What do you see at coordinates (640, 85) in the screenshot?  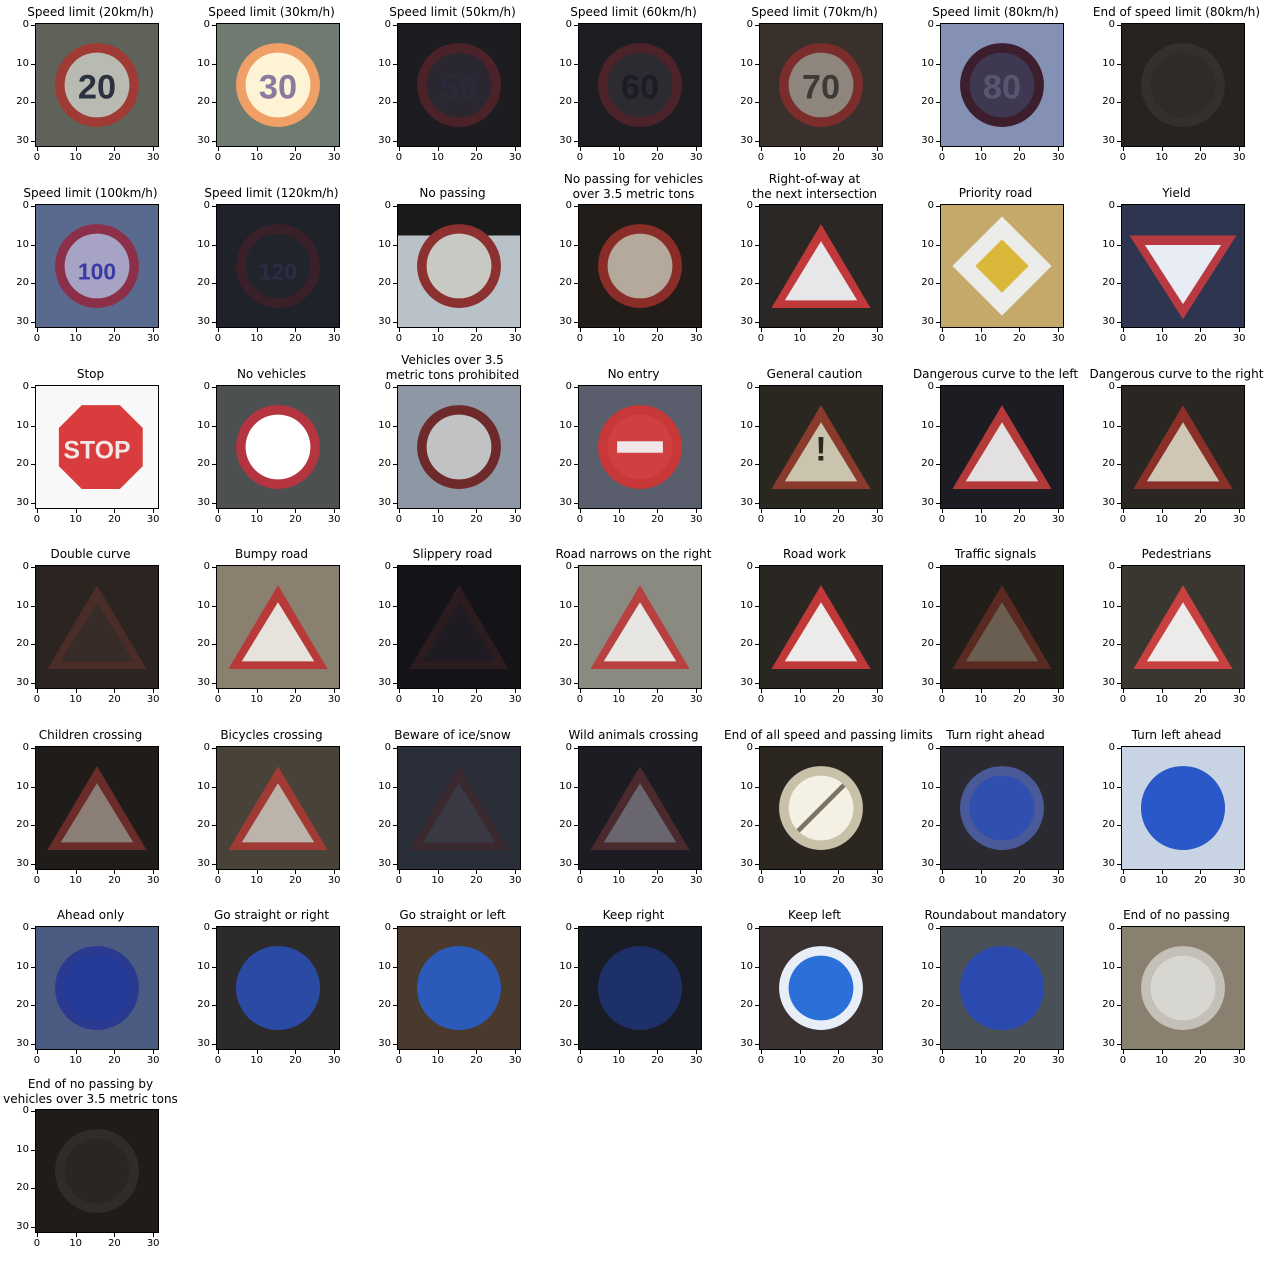 I see `sign-image: 60` at bounding box center [640, 85].